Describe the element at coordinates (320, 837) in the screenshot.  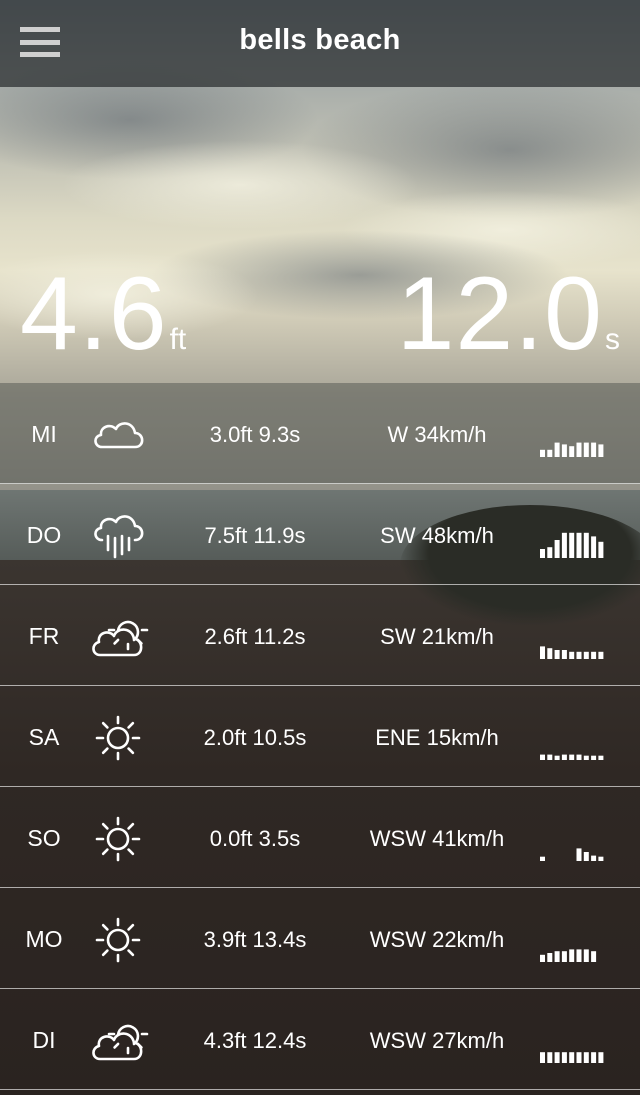
I see `forecast-row: SO 0.0ft 3.5s WSW 41km/h` at that location.